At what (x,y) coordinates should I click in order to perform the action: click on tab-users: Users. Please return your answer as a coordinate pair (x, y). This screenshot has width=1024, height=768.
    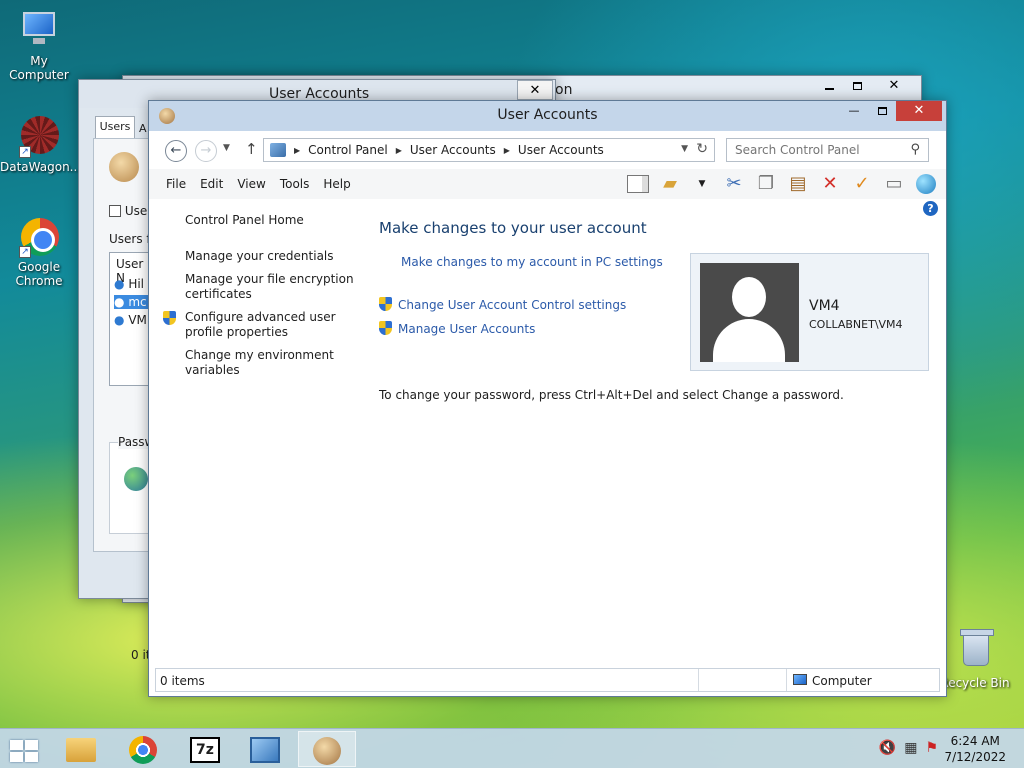
    Looking at the image, I should click on (115, 127).